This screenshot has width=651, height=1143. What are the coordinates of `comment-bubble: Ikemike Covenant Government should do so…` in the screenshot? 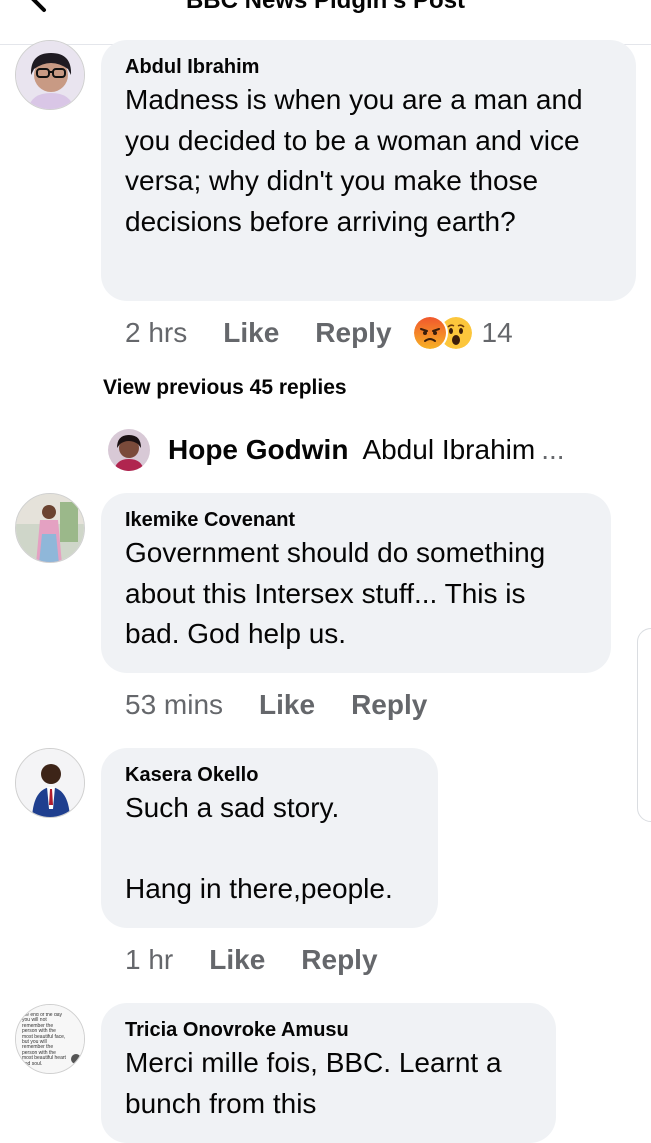 It's located at (356, 583).